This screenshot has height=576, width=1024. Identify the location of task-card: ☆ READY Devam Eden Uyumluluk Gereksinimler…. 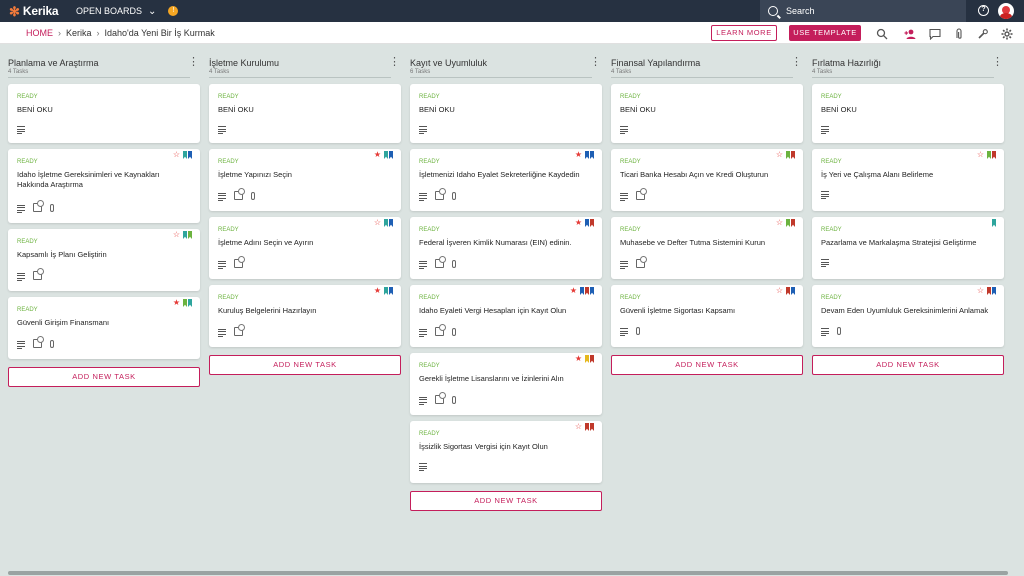
(908, 316).